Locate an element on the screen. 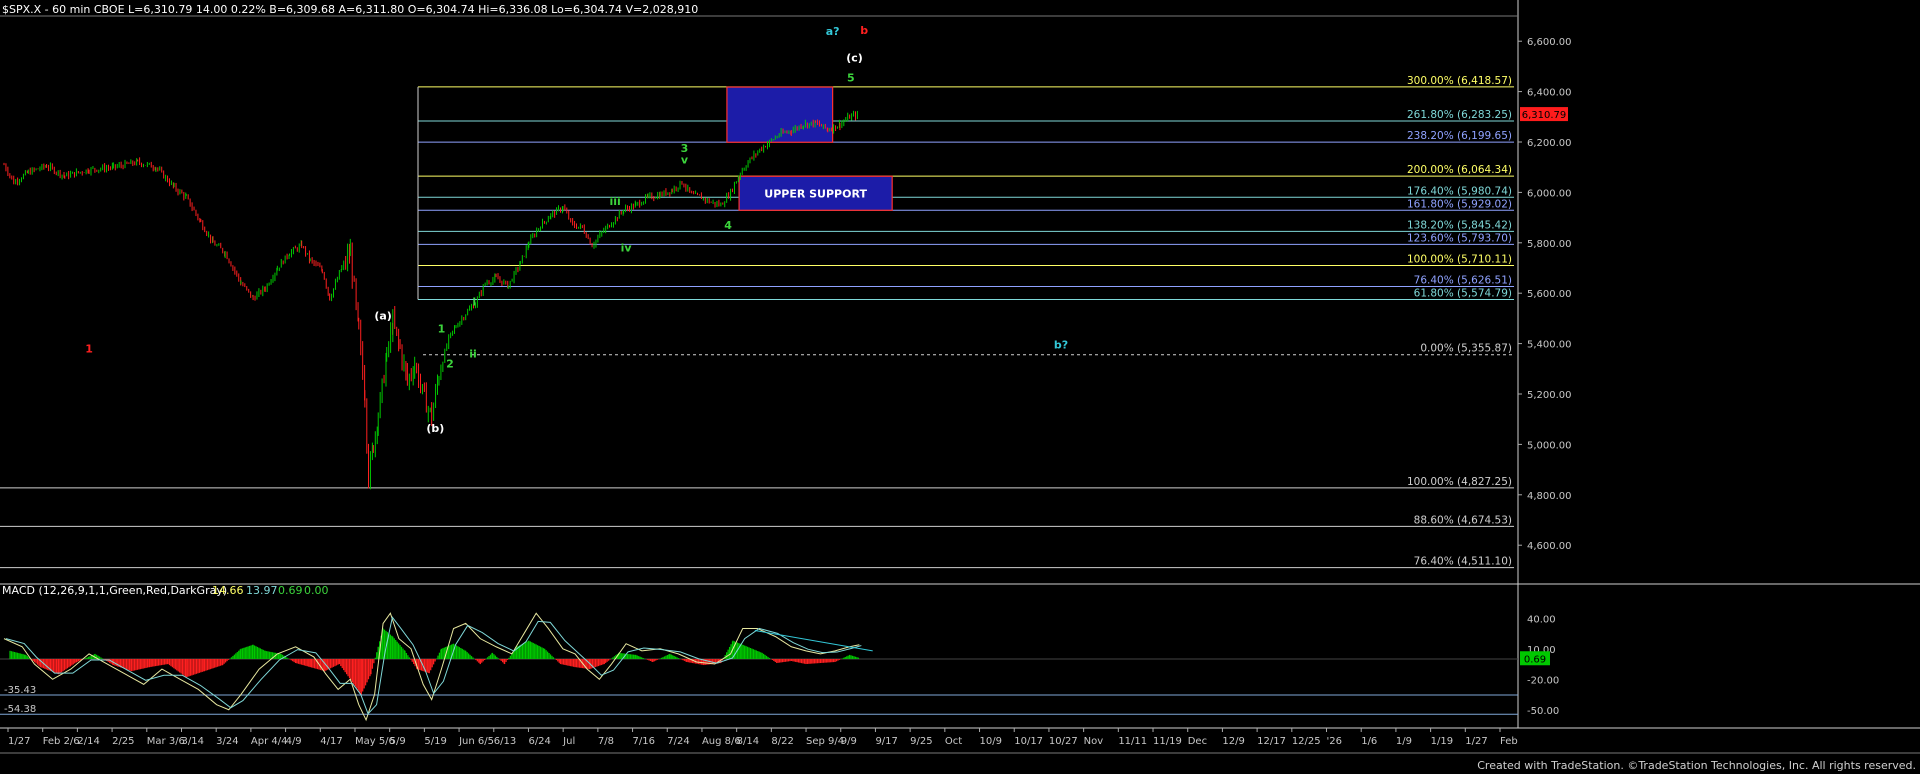  x-tick-label-26: 9/25 is located at coordinates (921, 741).